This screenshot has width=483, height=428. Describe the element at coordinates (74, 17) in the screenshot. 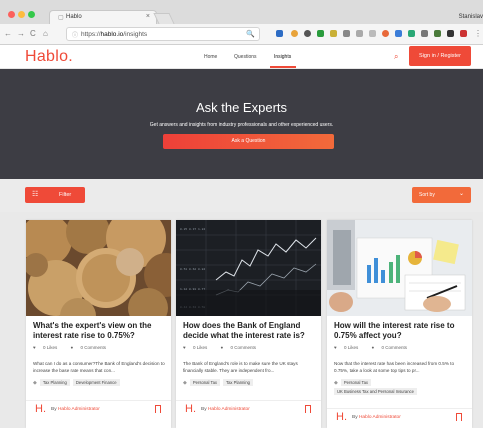

I see `tab-title: Hablo` at that location.